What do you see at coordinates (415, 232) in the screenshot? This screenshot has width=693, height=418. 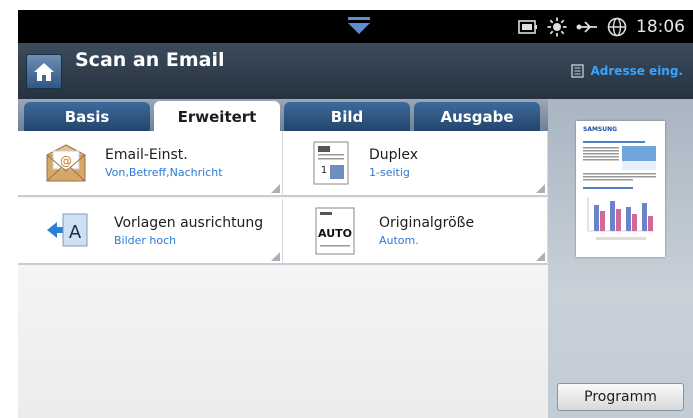 I see `original-size-tile: AUTO Originalgröße Autom.` at bounding box center [415, 232].